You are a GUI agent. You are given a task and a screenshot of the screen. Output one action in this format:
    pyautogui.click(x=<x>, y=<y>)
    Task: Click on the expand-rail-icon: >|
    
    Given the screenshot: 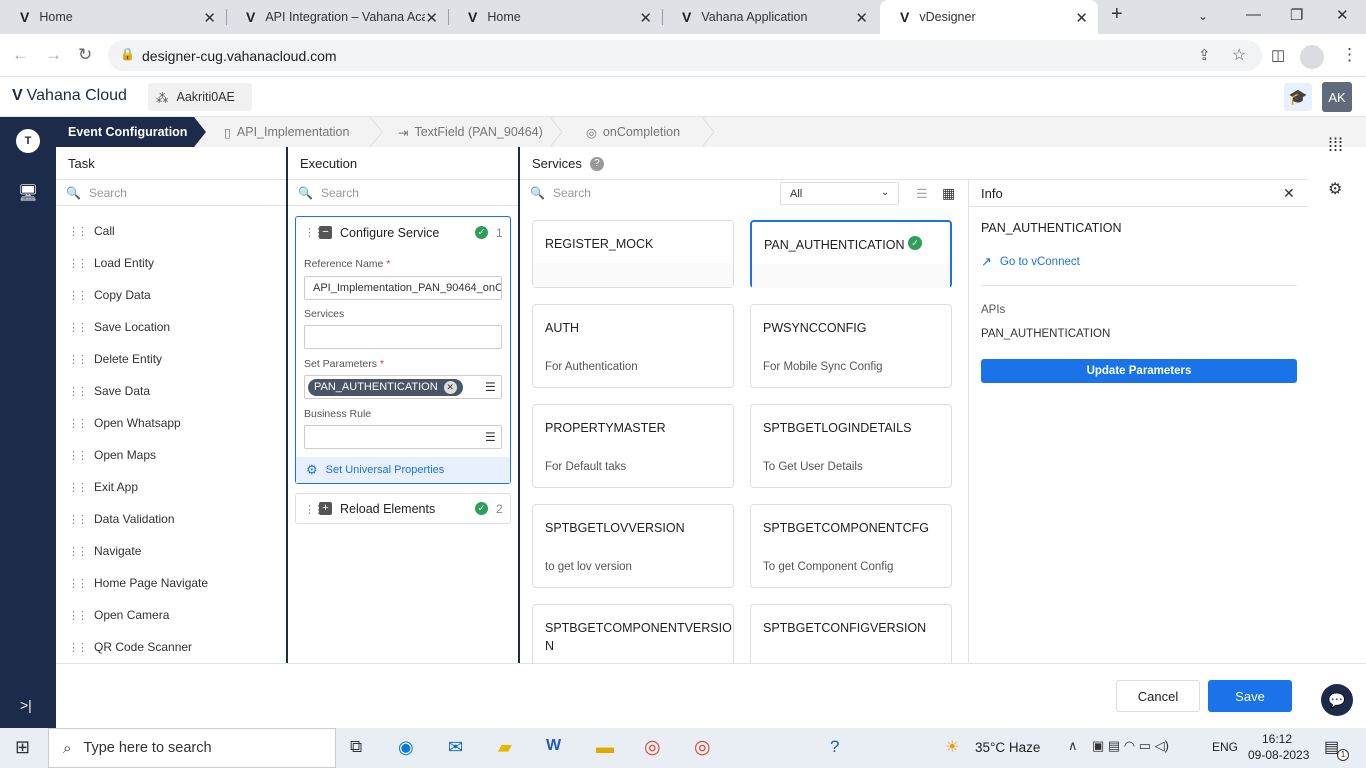 What is the action you would take?
    pyautogui.click(x=26, y=705)
    